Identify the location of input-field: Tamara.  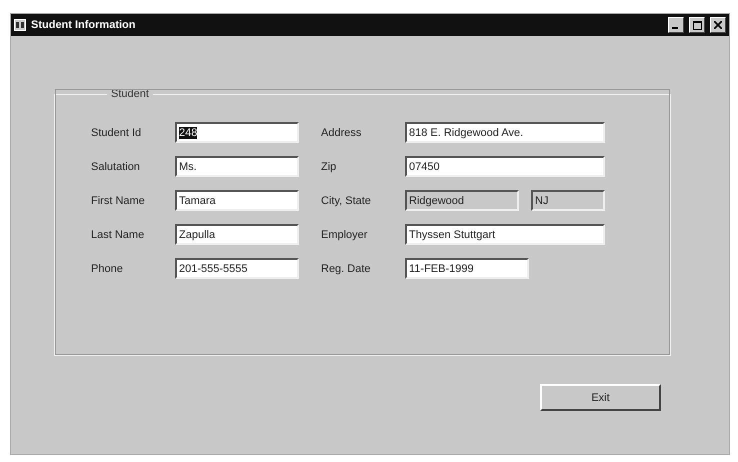
(237, 200).